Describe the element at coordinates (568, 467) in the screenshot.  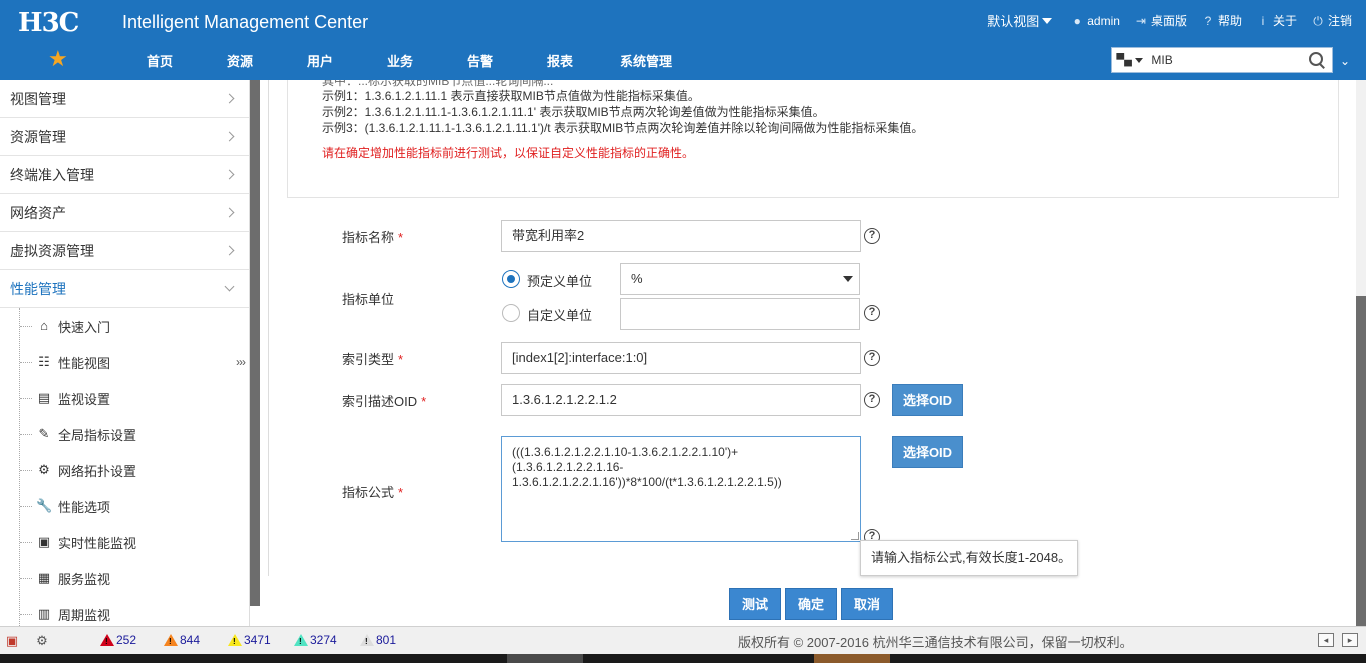
I see `formula-line: (1.3.6.1.2.1.2.2.1.16-` at that location.